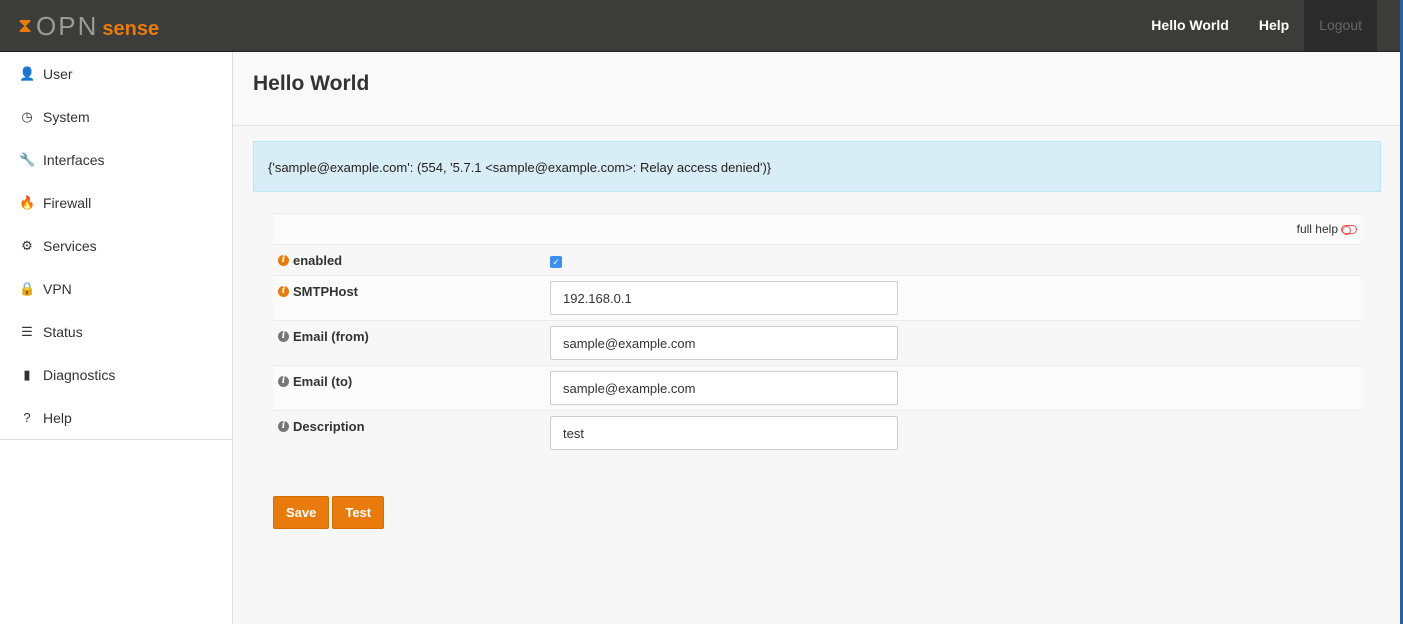 Image resolution: width=1403 pixels, height=624 pixels. Describe the element at coordinates (25, 26) in the screenshot. I see `logo-mark-icon: ⧗` at that location.